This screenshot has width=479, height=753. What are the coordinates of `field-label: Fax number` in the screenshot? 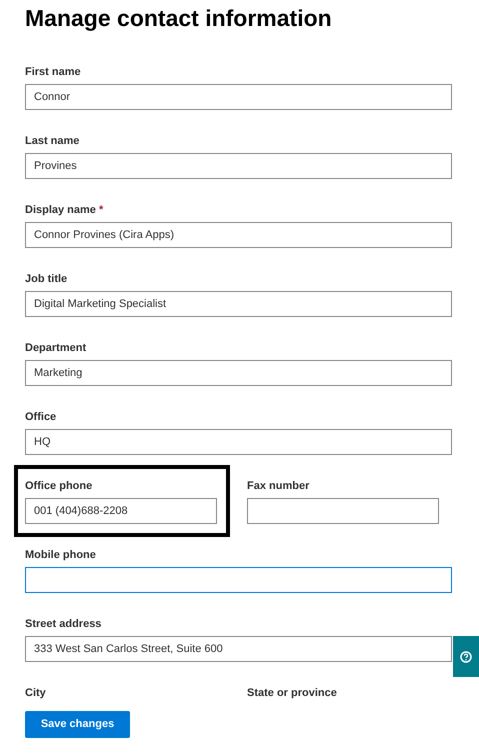 It's located at (278, 486).